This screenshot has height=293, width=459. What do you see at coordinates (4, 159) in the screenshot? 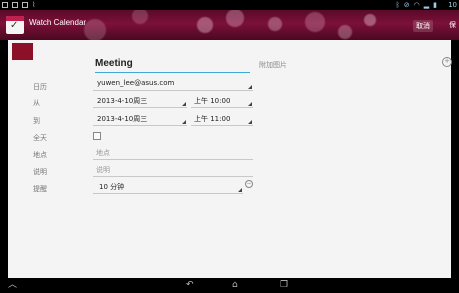
I see `left-bezel` at bounding box center [4, 159].